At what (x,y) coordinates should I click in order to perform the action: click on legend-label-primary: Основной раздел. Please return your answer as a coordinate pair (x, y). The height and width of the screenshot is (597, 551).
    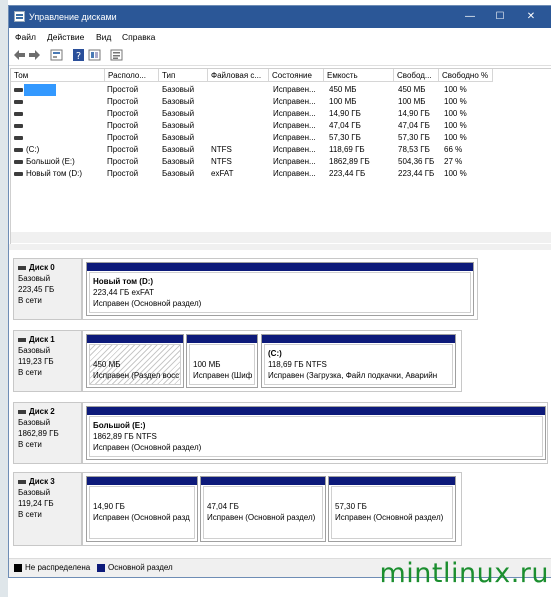
    Looking at the image, I should click on (140, 567).